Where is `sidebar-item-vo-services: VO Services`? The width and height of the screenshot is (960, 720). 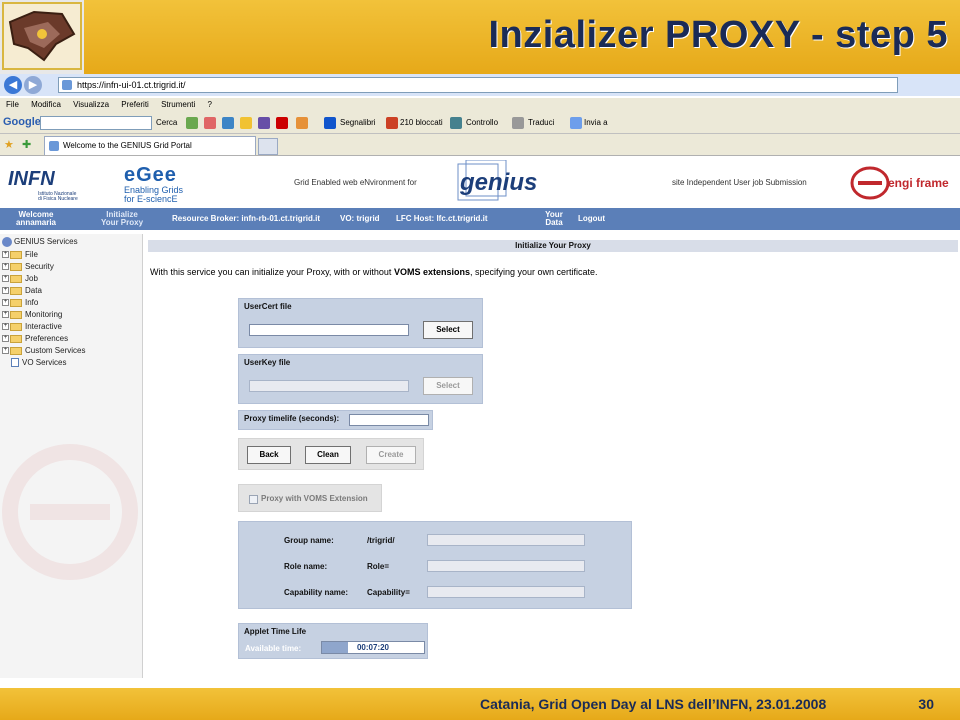
sidebar-item-vo-services: VO Services is located at coordinates (34, 363).